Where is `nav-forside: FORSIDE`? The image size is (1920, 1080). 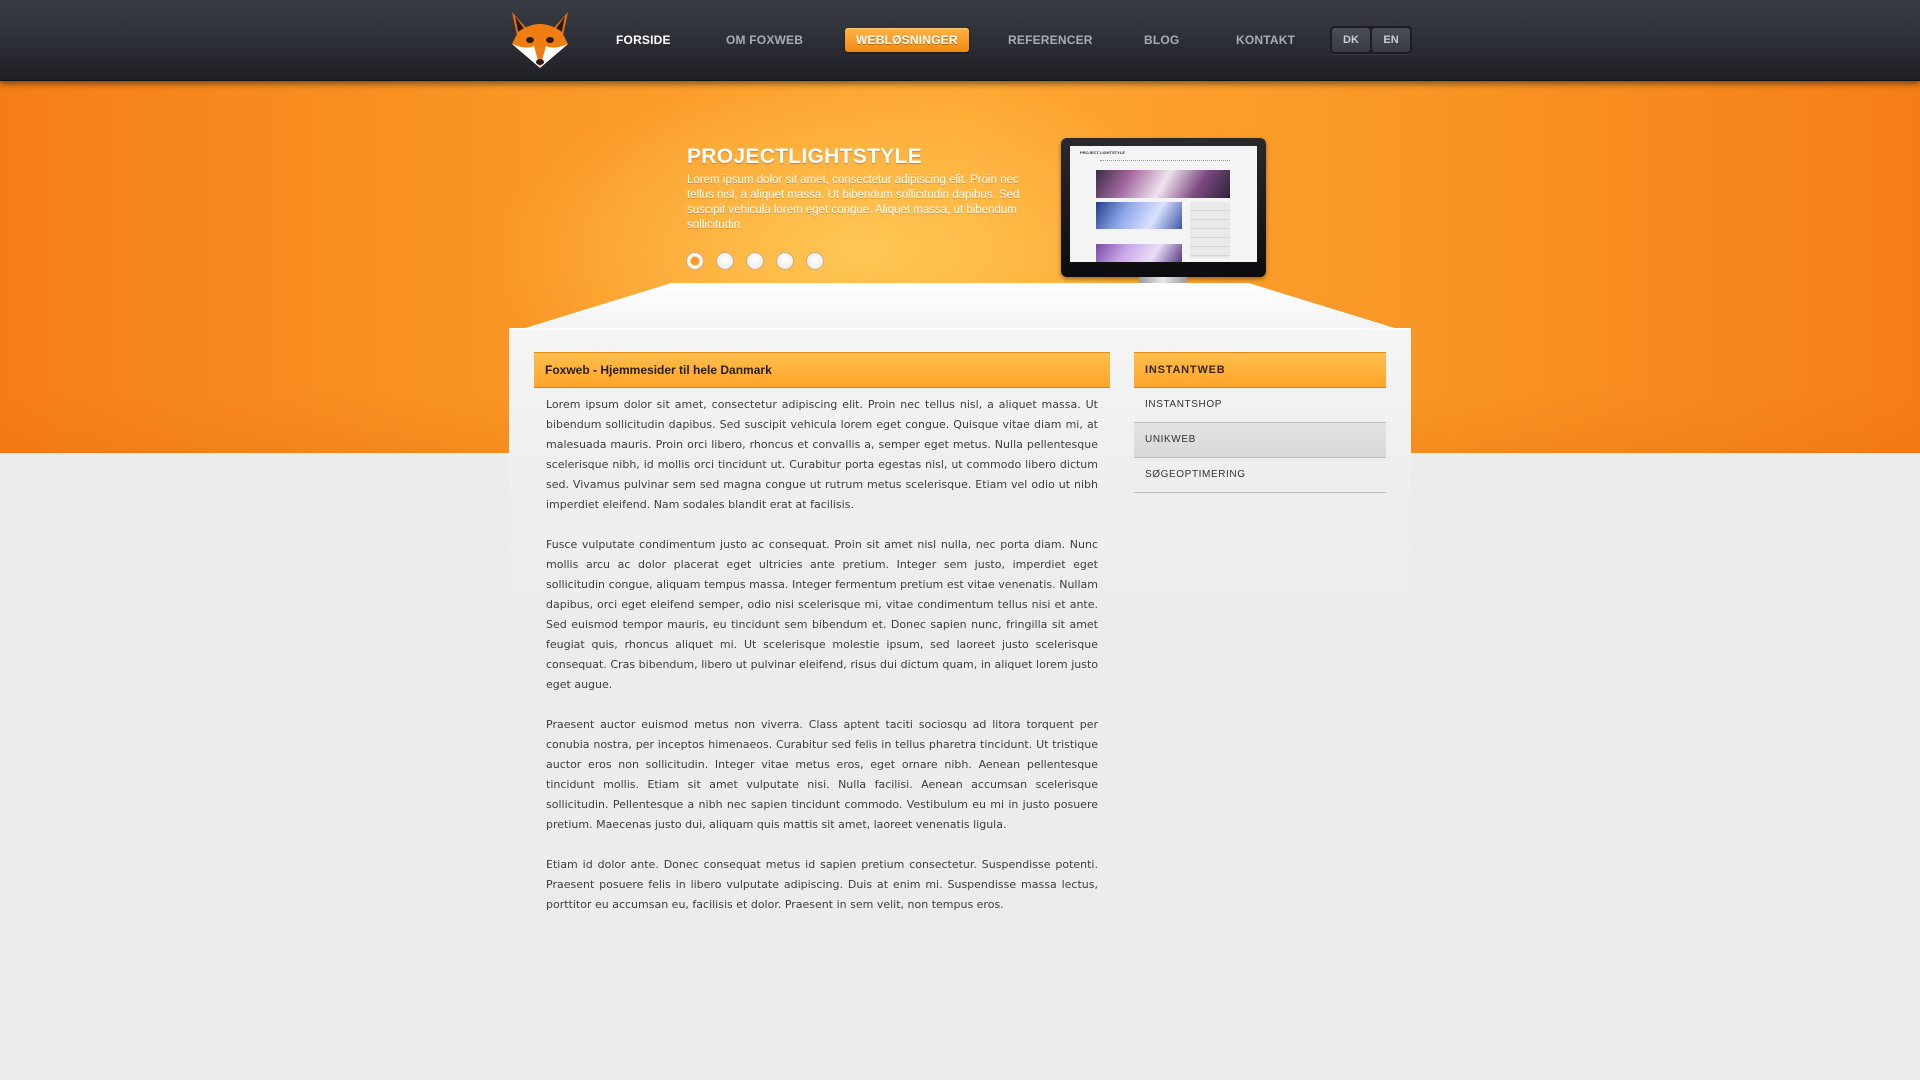
nav-forside: FORSIDE is located at coordinates (643, 40).